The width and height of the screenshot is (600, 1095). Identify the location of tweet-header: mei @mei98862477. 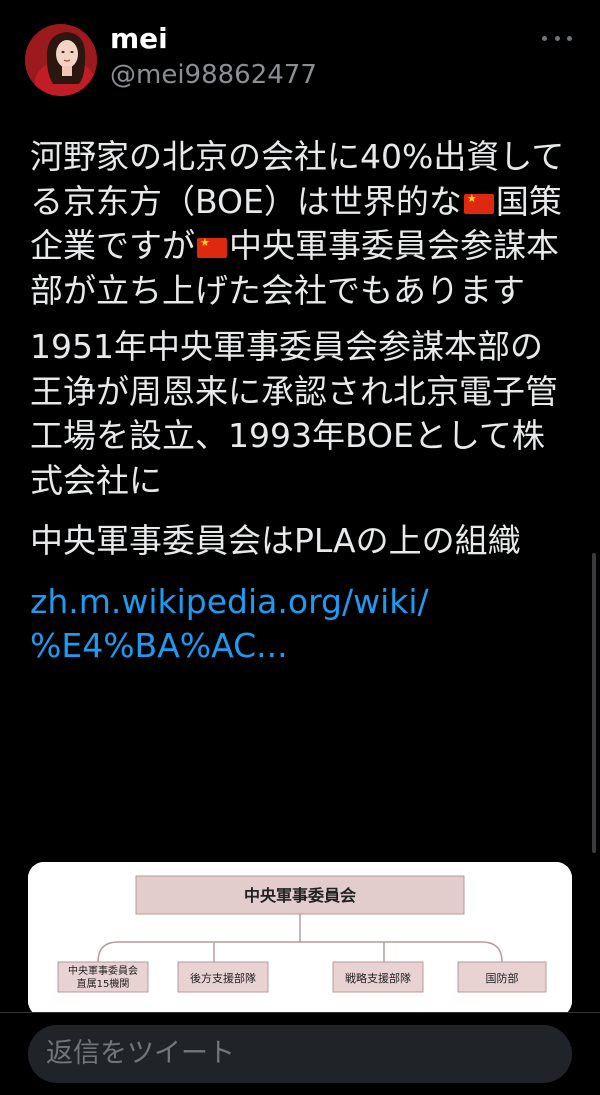
(300, 55).